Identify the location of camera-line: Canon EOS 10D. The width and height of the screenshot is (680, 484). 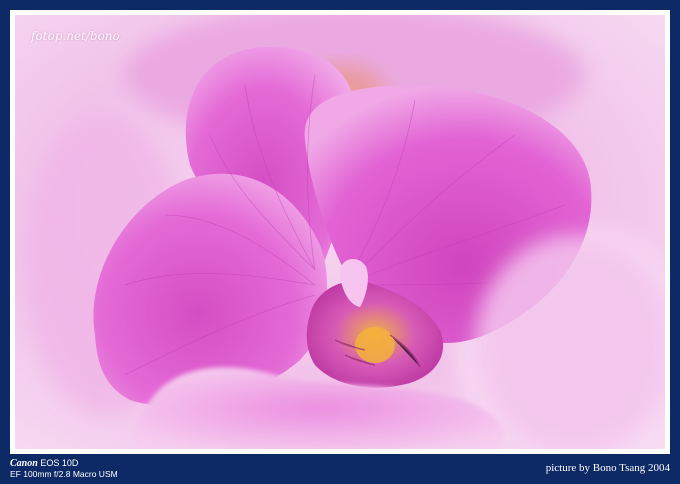
(64, 463).